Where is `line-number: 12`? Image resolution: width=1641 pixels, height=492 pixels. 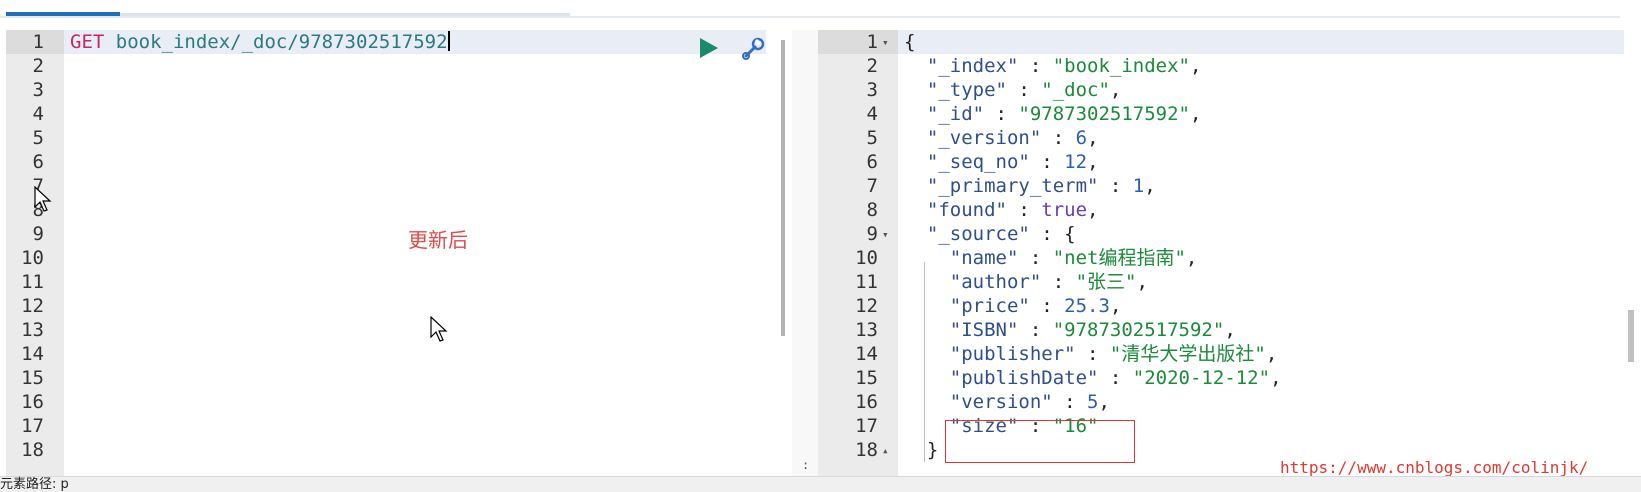 line-number: 12 is located at coordinates (866, 306).